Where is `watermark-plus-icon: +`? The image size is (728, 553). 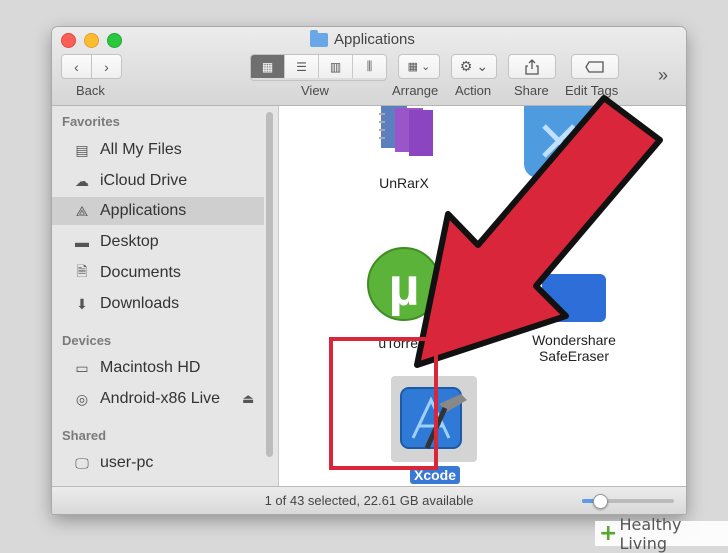 watermark-plus-icon: + is located at coordinates (608, 533).